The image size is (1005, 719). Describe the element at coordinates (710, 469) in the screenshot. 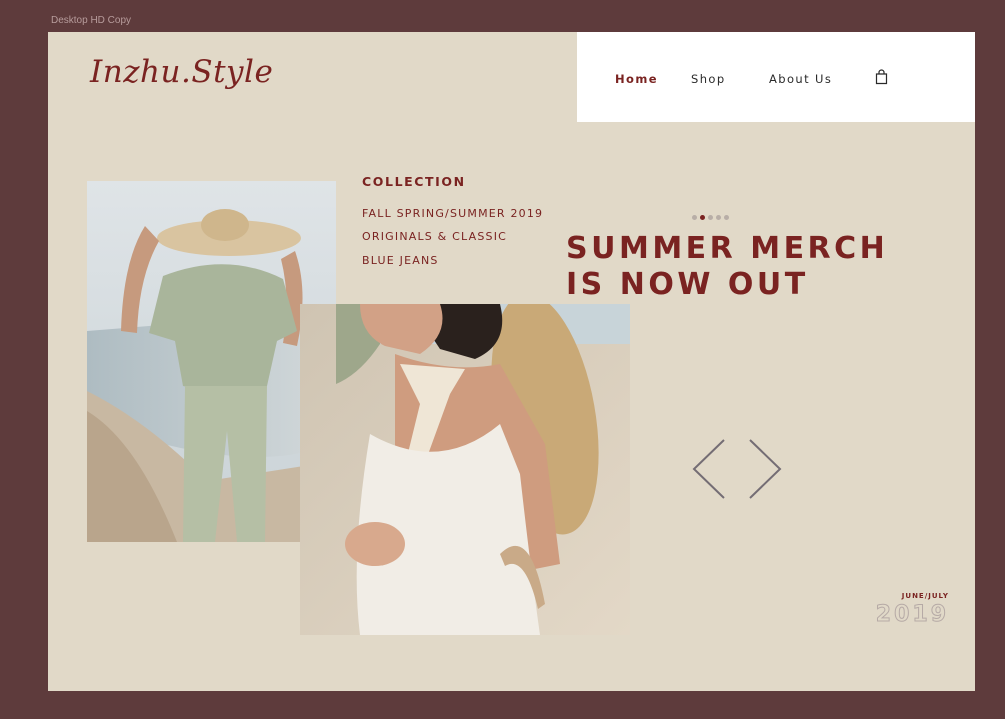

I see `chevron-left-icon` at that location.